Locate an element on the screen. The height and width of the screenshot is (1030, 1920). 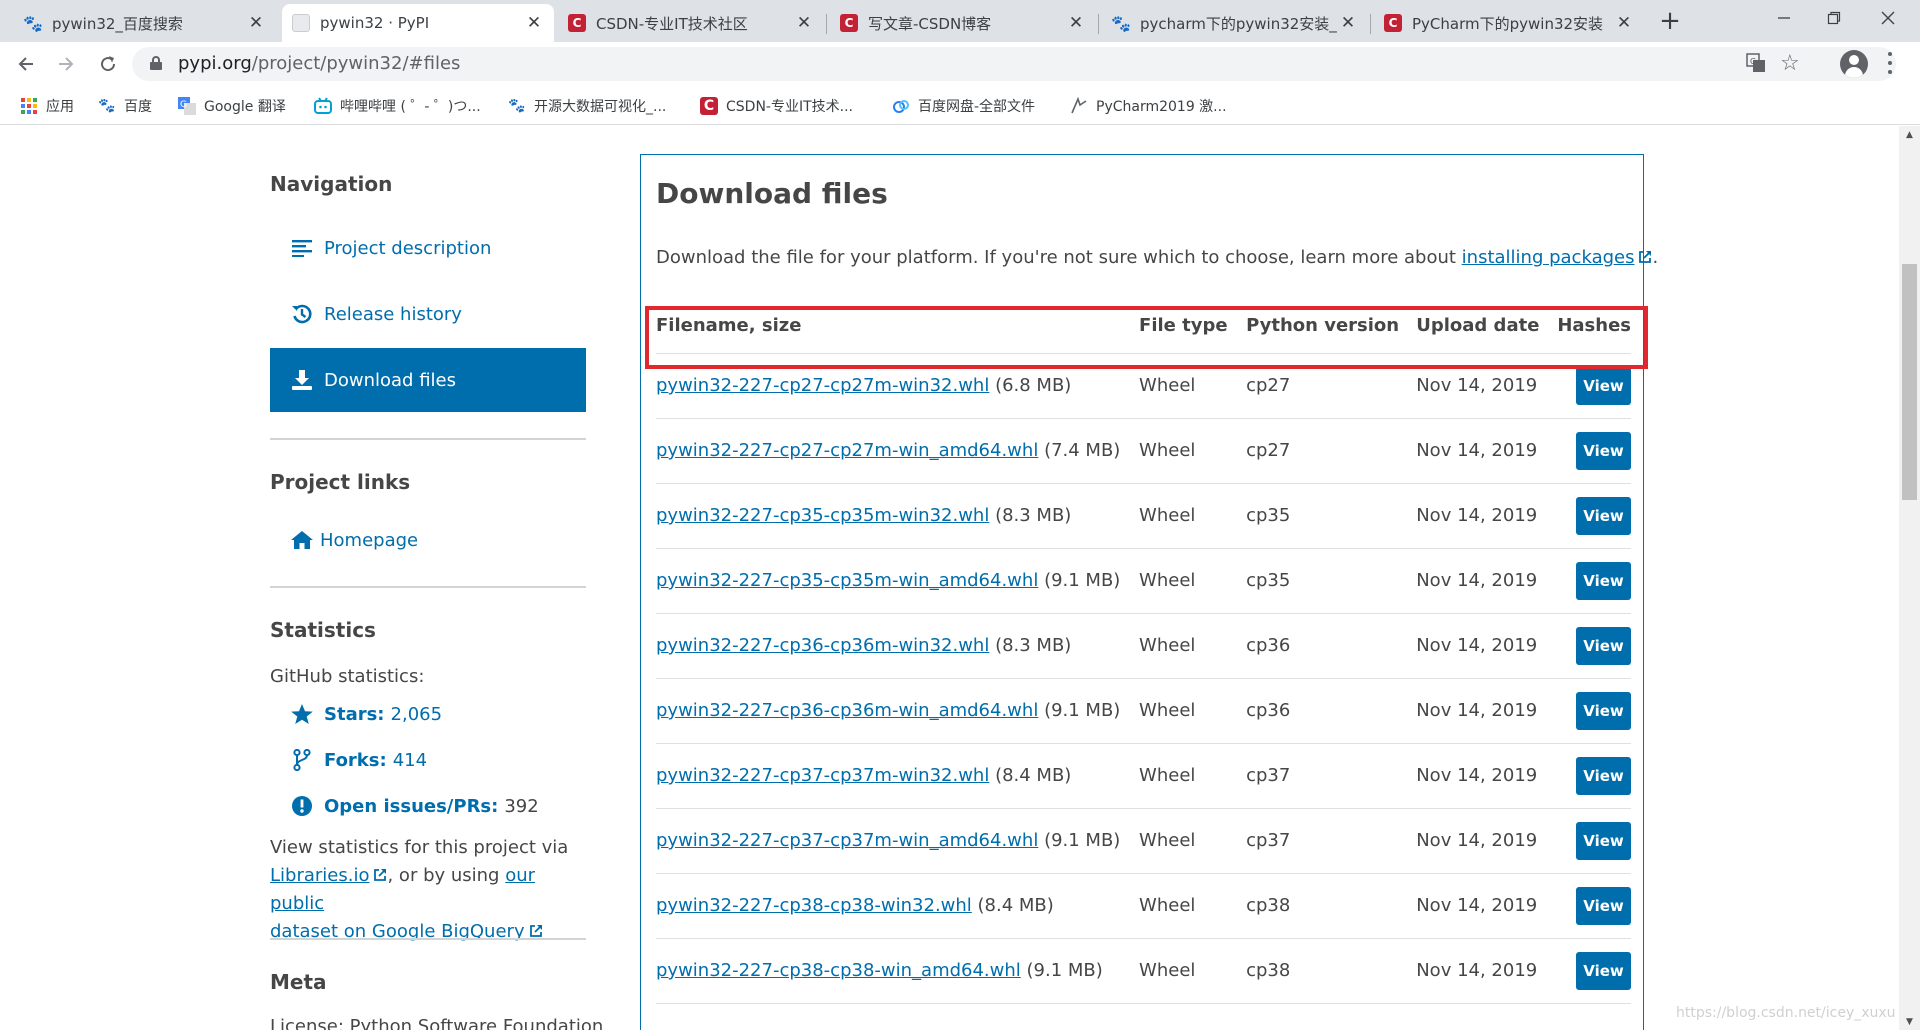
pypi-icon is located at coordinates (301, 23).